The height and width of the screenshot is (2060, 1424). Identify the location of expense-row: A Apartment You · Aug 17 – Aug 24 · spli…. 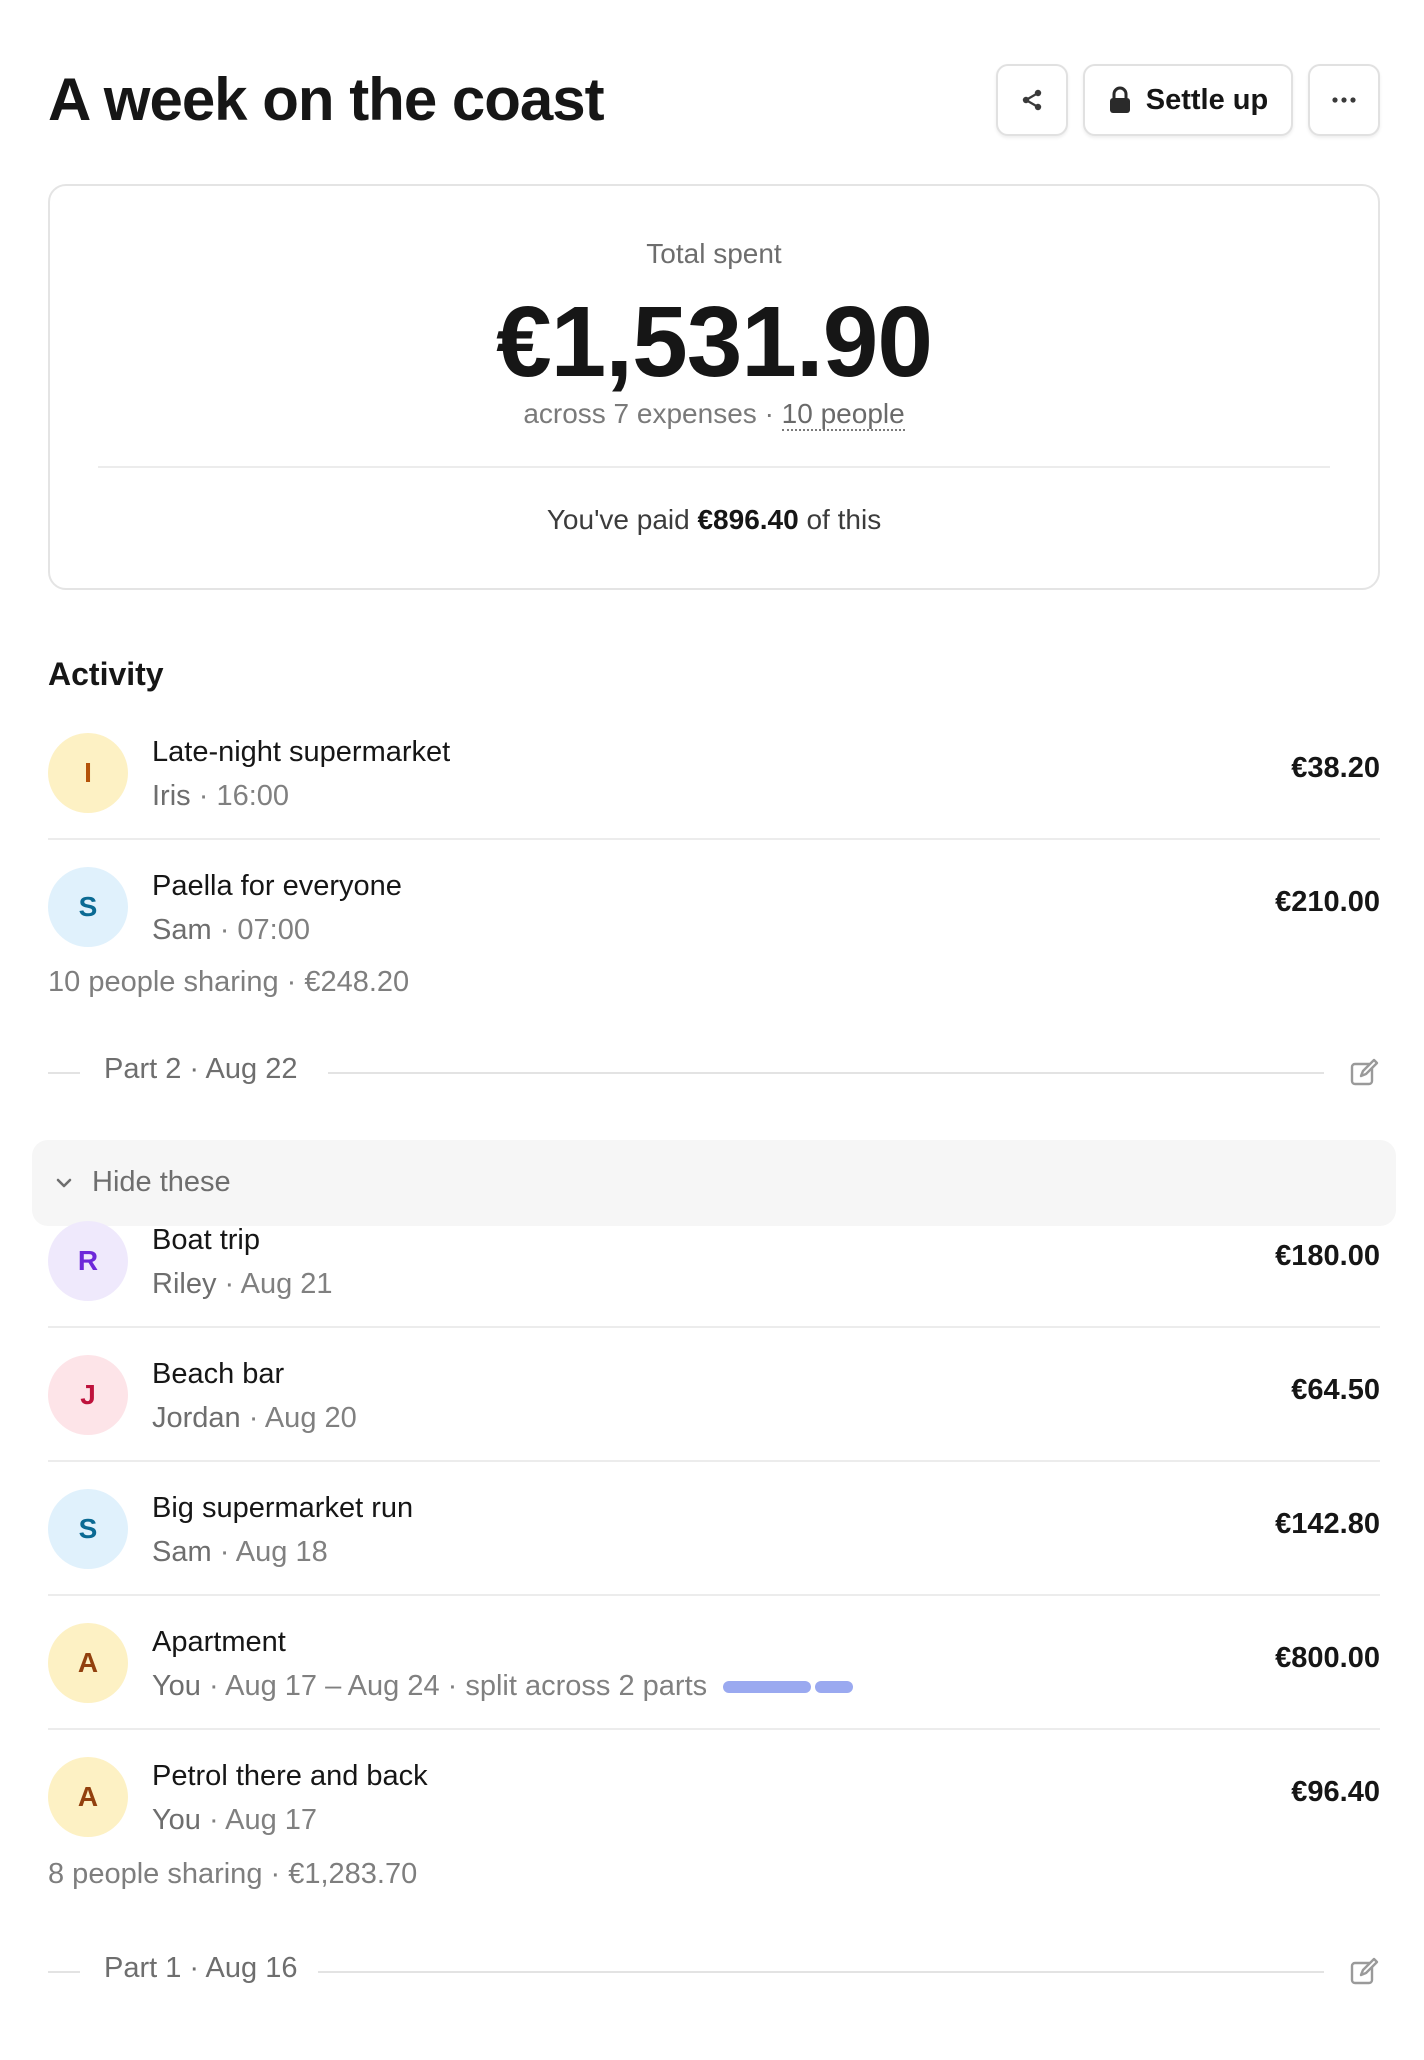
(714, 1663).